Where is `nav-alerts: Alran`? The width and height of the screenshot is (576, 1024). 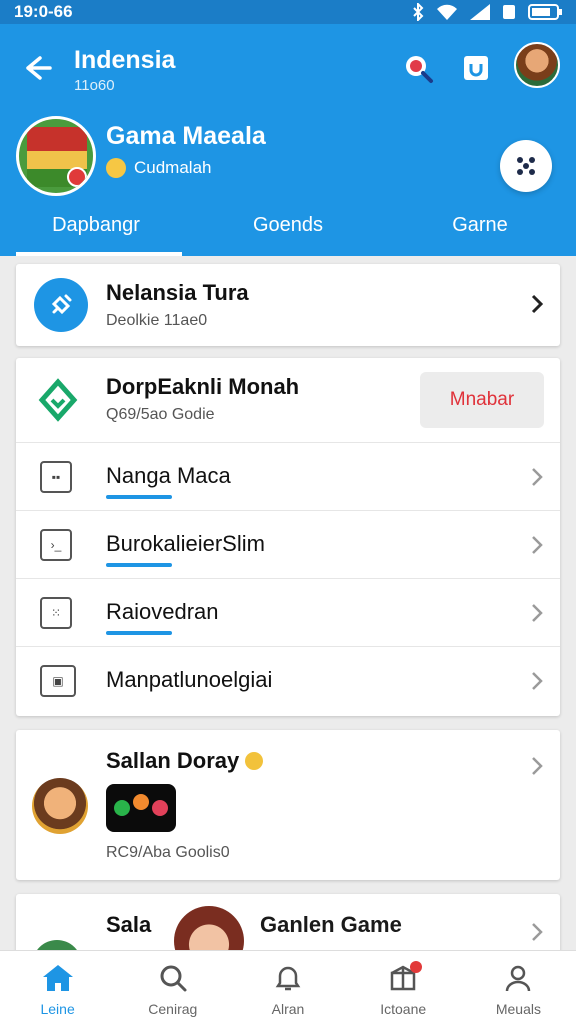
nav-alerts: Alran is located at coordinates (287, 987).